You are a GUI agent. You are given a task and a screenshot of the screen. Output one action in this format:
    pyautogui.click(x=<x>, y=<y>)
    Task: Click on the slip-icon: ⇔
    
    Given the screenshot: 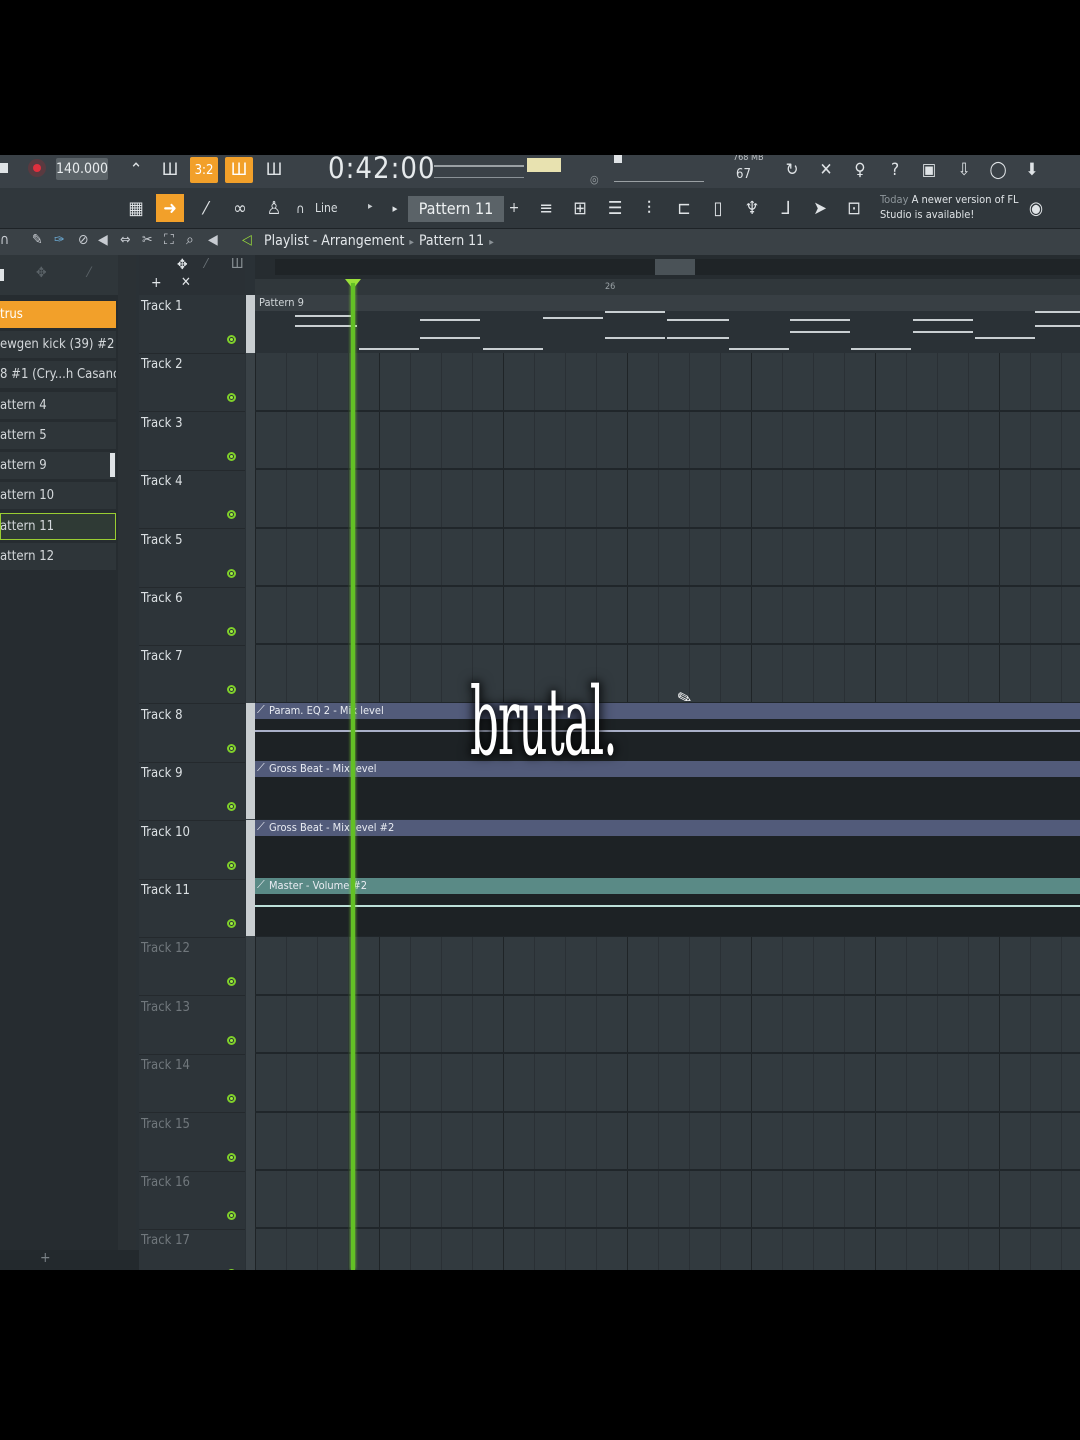 What is the action you would take?
    pyautogui.click(x=125, y=240)
    